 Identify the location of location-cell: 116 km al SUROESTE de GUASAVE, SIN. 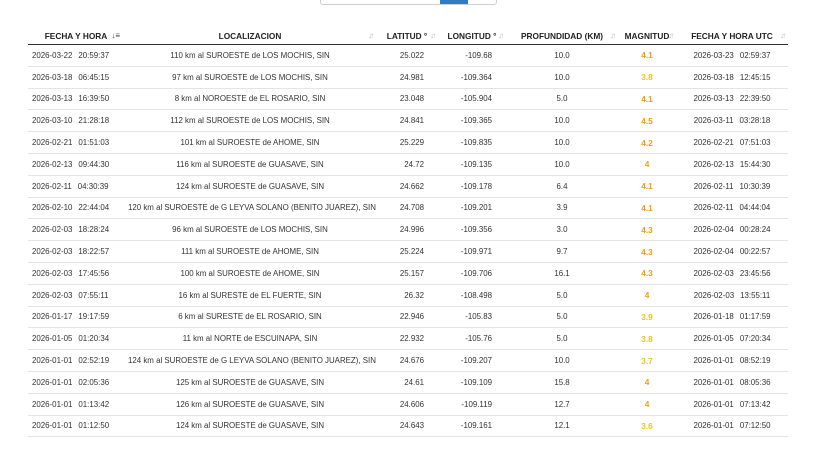
(250, 164).